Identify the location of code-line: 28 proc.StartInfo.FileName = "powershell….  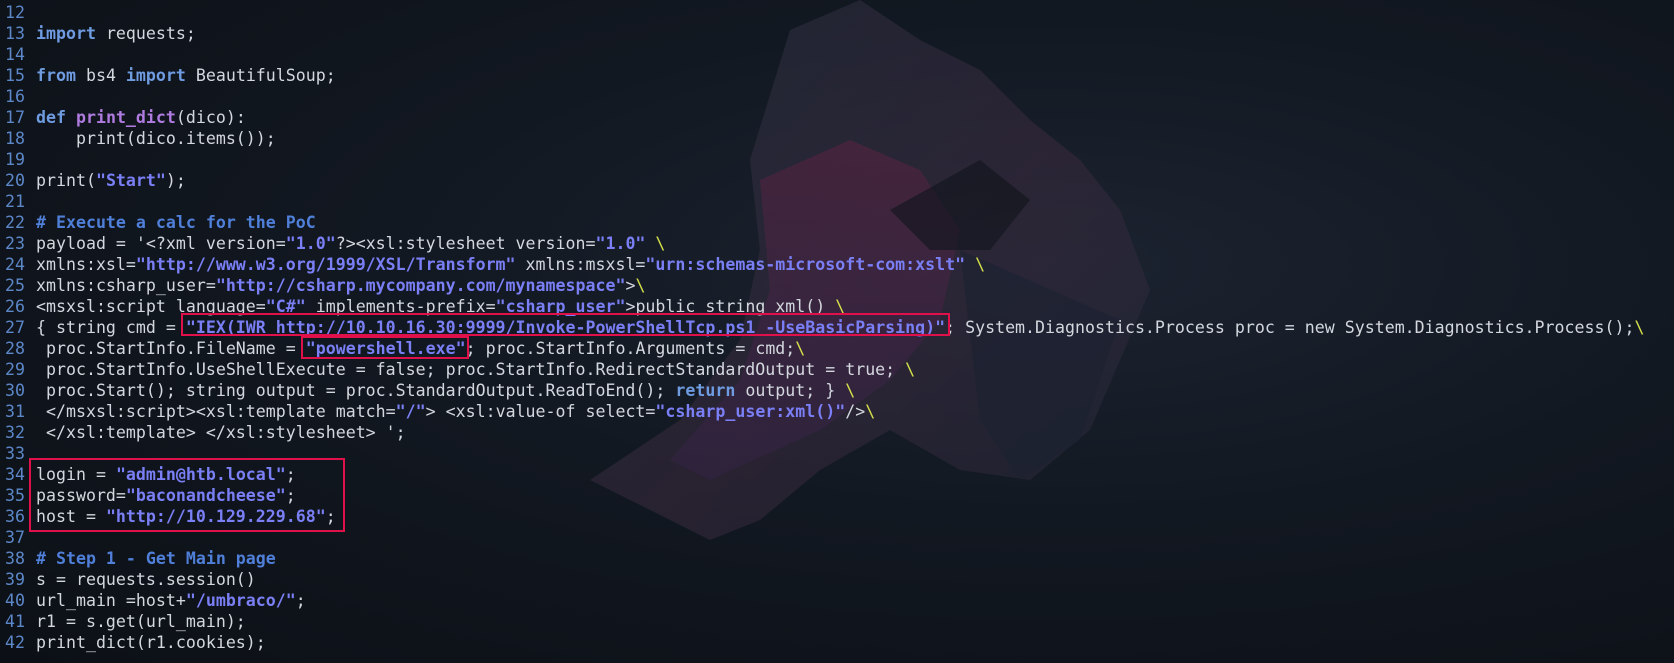
(837, 348).